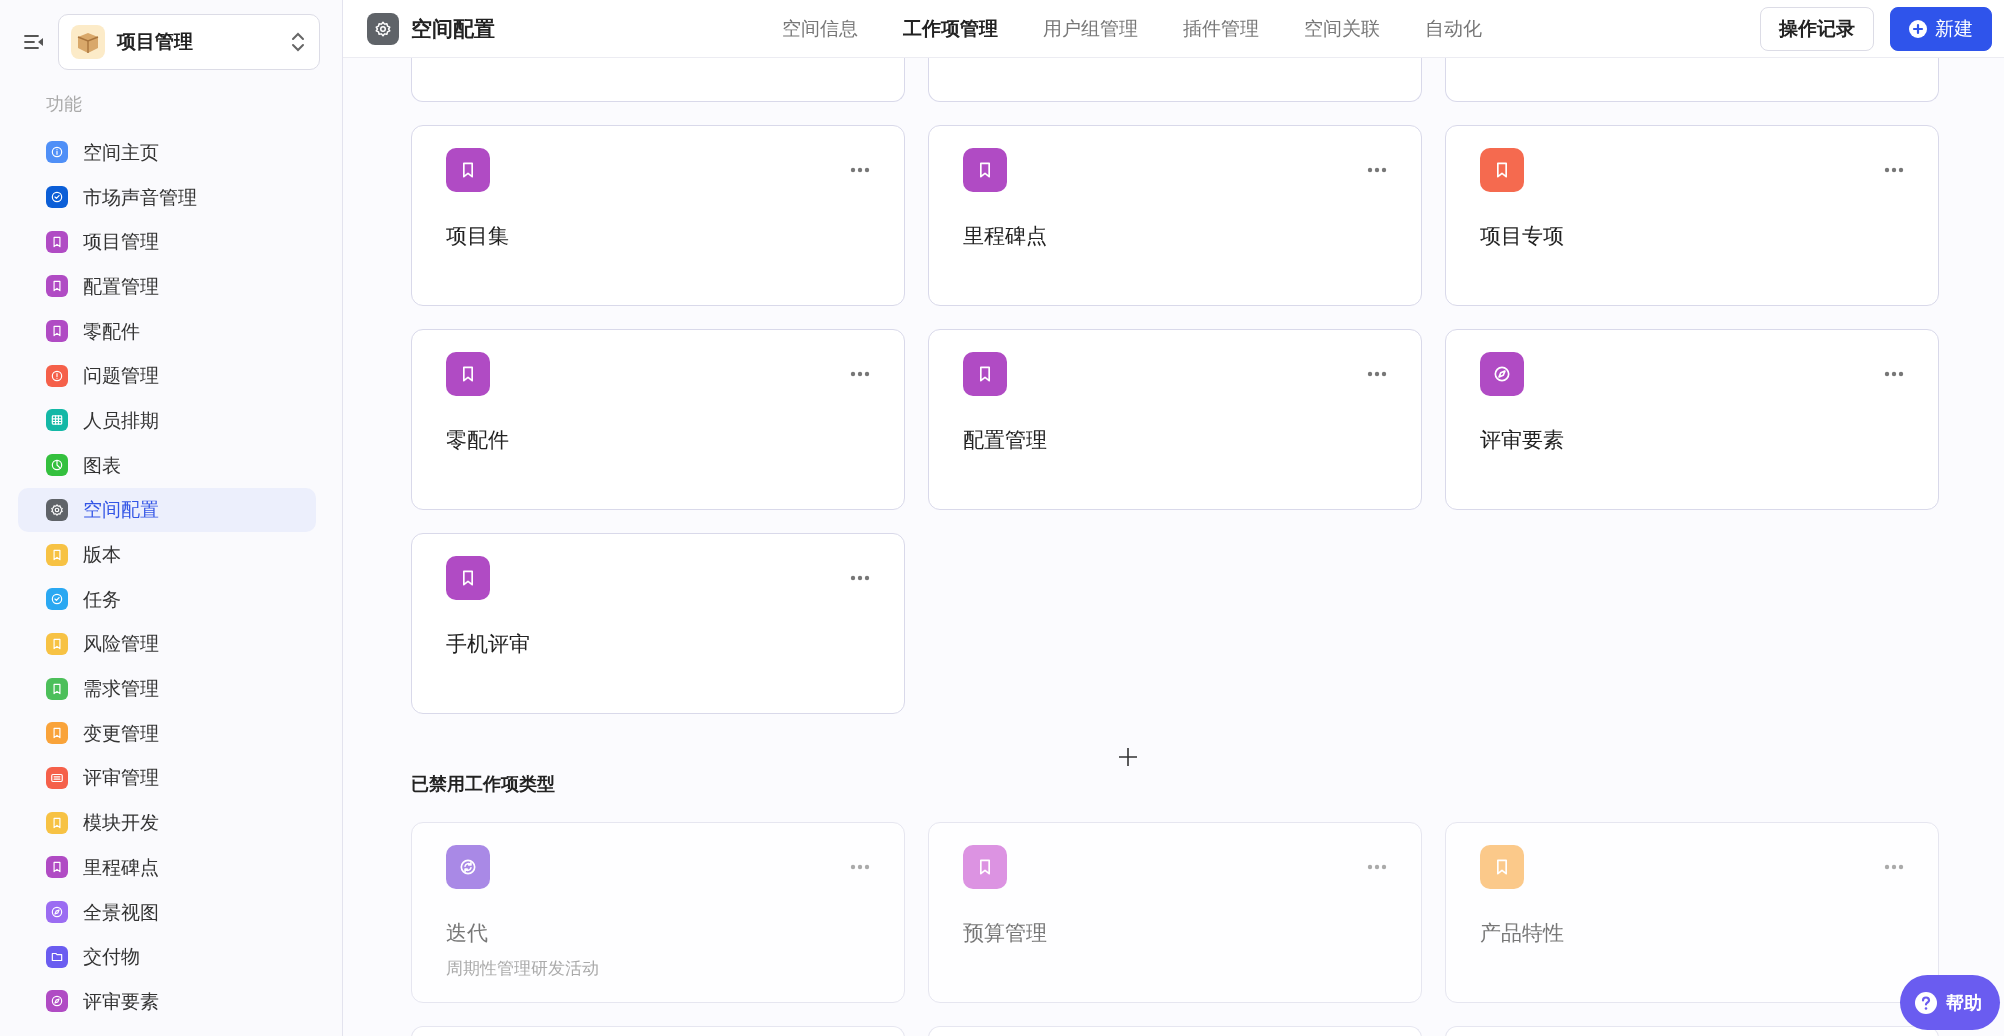  Describe the element at coordinates (1175, 215) in the screenshot. I see `work-item-type-card: 里程碑点` at that location.